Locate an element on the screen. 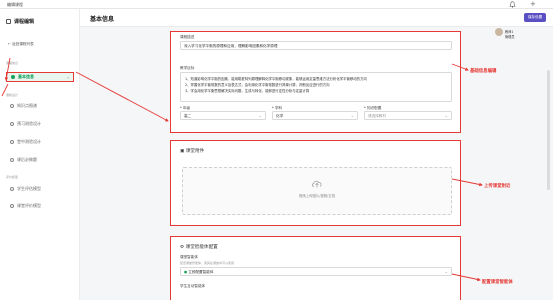 The width and height of the screenshot is (553, 300). sidebar-item-label: 课后必做题 is located at coordinates (27, 159).